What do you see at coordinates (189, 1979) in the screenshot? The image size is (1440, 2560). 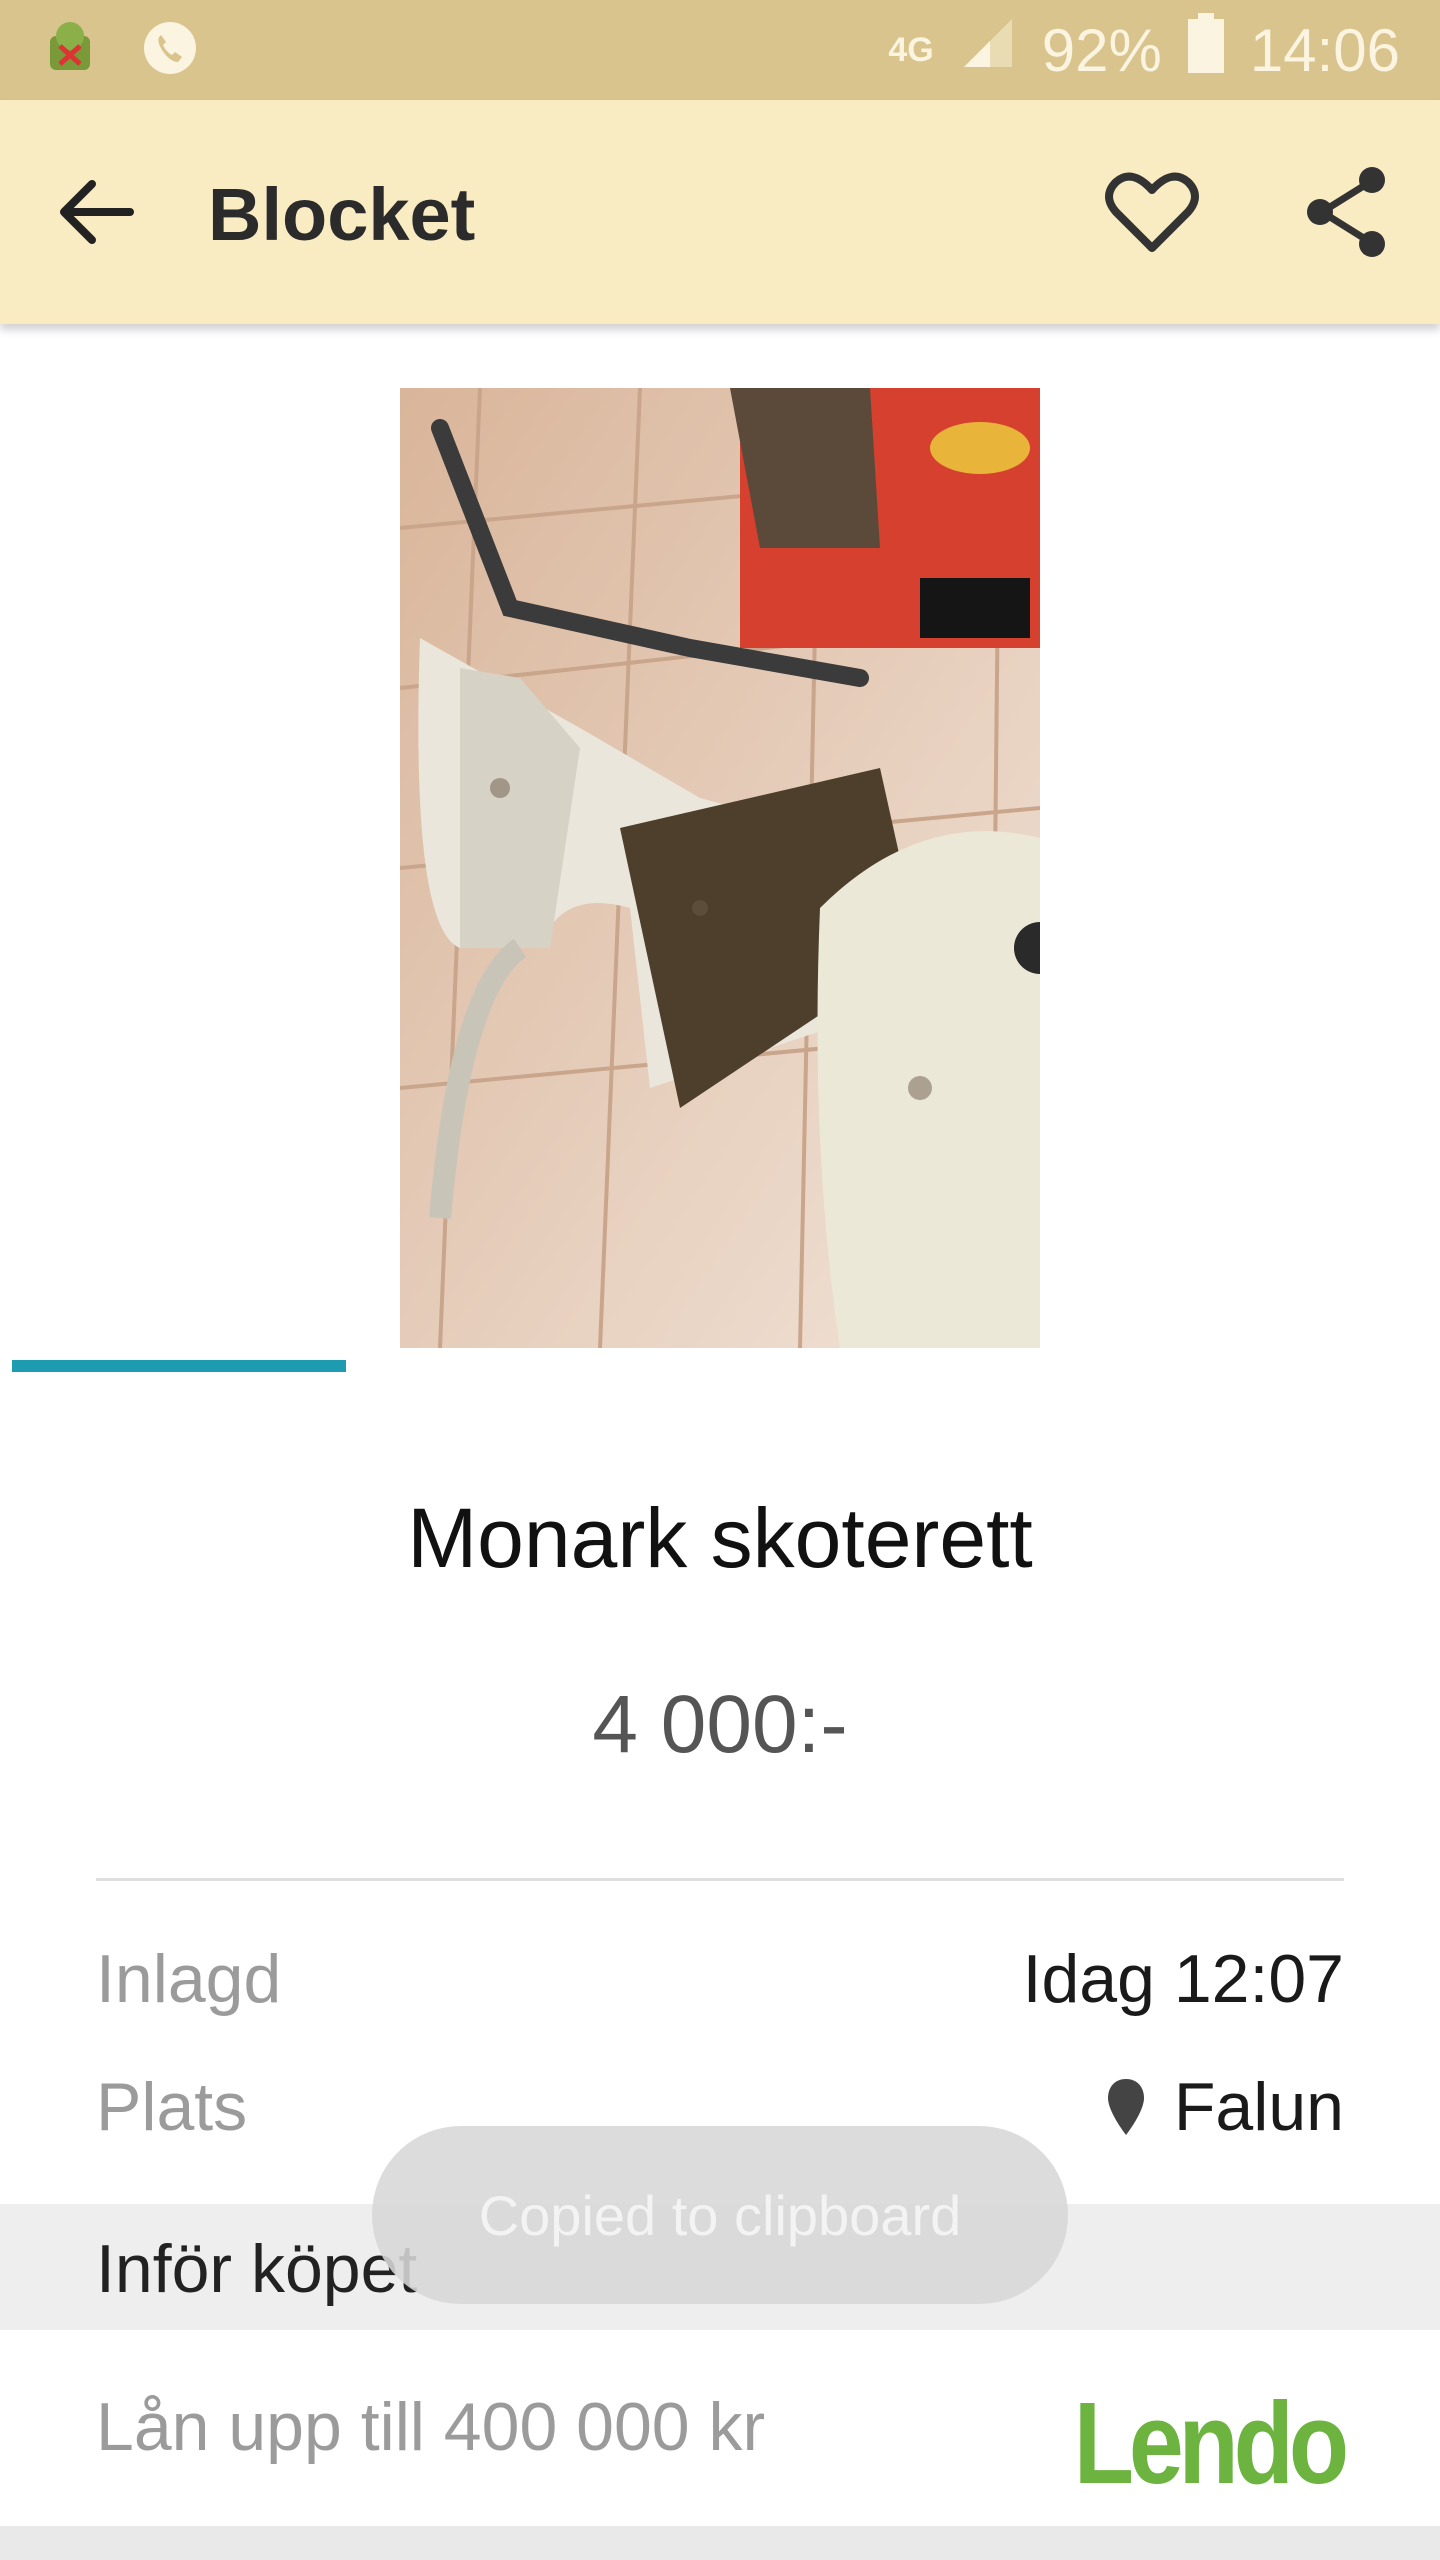 I see `detail-key: Inlagd` at bounding box center [189, 1979].